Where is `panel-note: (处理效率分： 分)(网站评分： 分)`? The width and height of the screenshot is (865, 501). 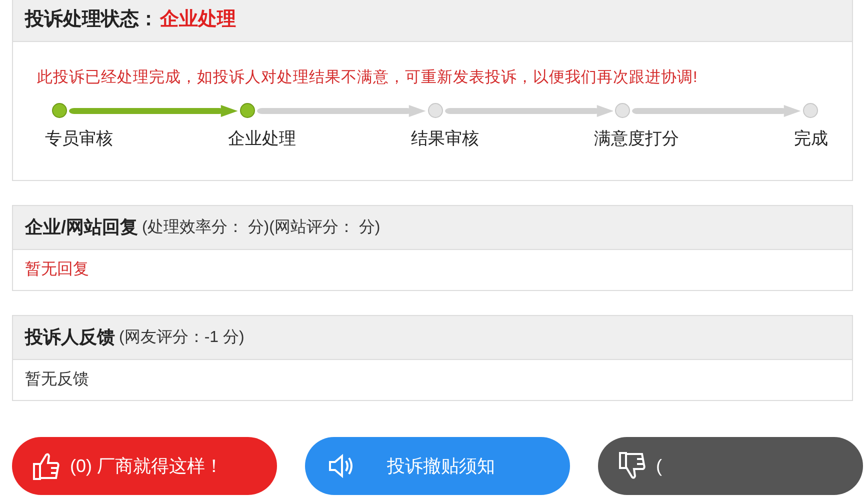
panel-note: (处理效率分： 分)(网站评分： 分) is located at coordinates (261, 228).